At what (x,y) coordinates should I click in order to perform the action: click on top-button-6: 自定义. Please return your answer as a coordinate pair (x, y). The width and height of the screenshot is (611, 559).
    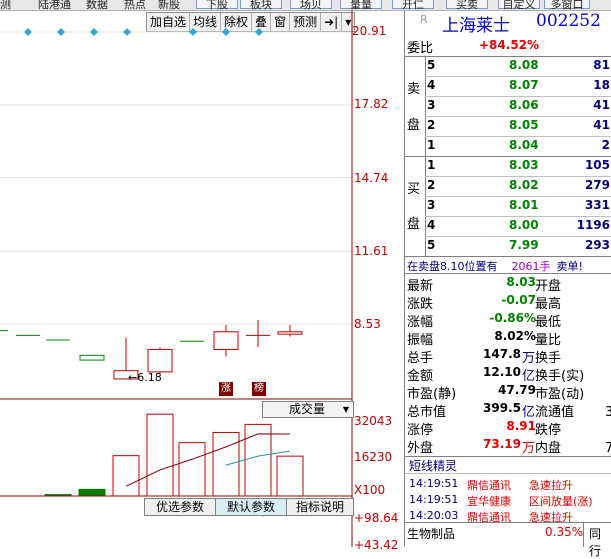
    Looking at the image, I should click on (519, 5).